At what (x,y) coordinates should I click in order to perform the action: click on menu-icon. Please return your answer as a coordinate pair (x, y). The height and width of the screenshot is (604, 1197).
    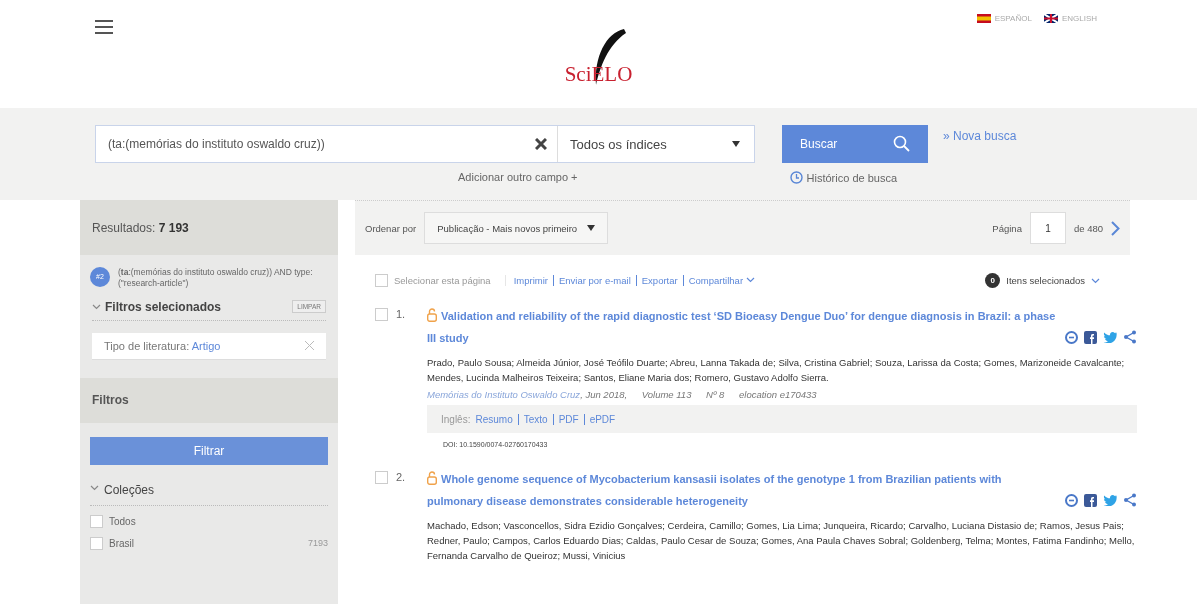
    Looking at the image, I should click on (104, 27).